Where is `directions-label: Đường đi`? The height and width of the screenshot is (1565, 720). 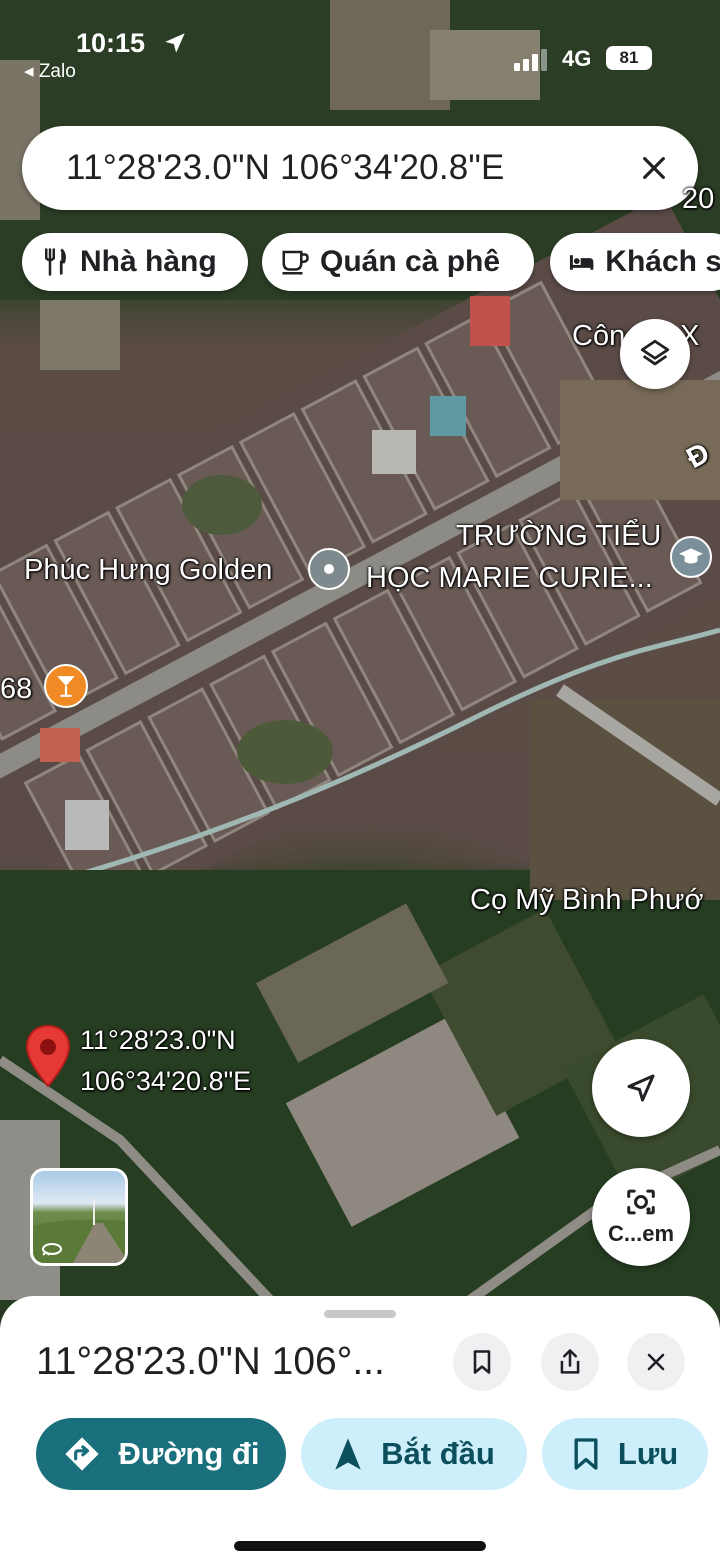 directions-label: Đường đi is located at coordinates (189, 1453).